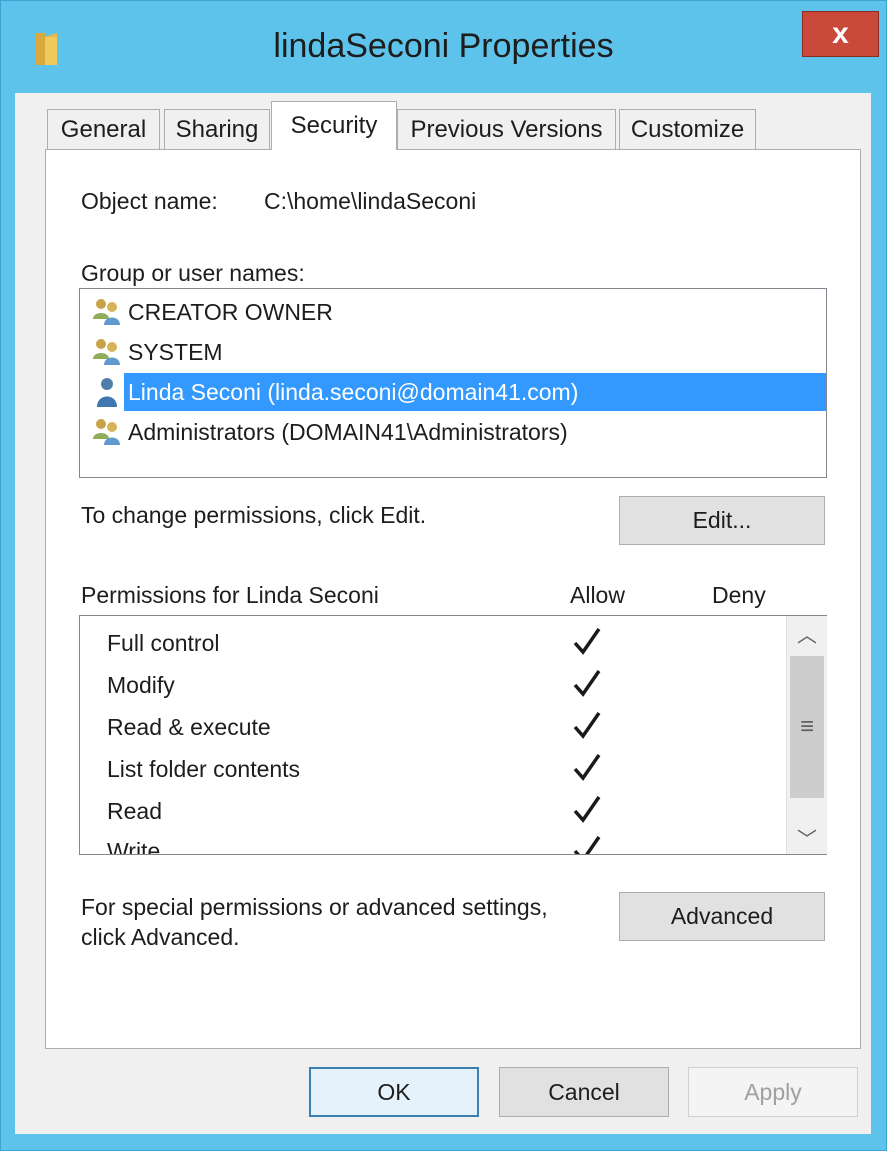  What do you see at coordinates (394, 1092) in the screenshot?
I see `ok-button: OK` at bounding box center [394, 1092].